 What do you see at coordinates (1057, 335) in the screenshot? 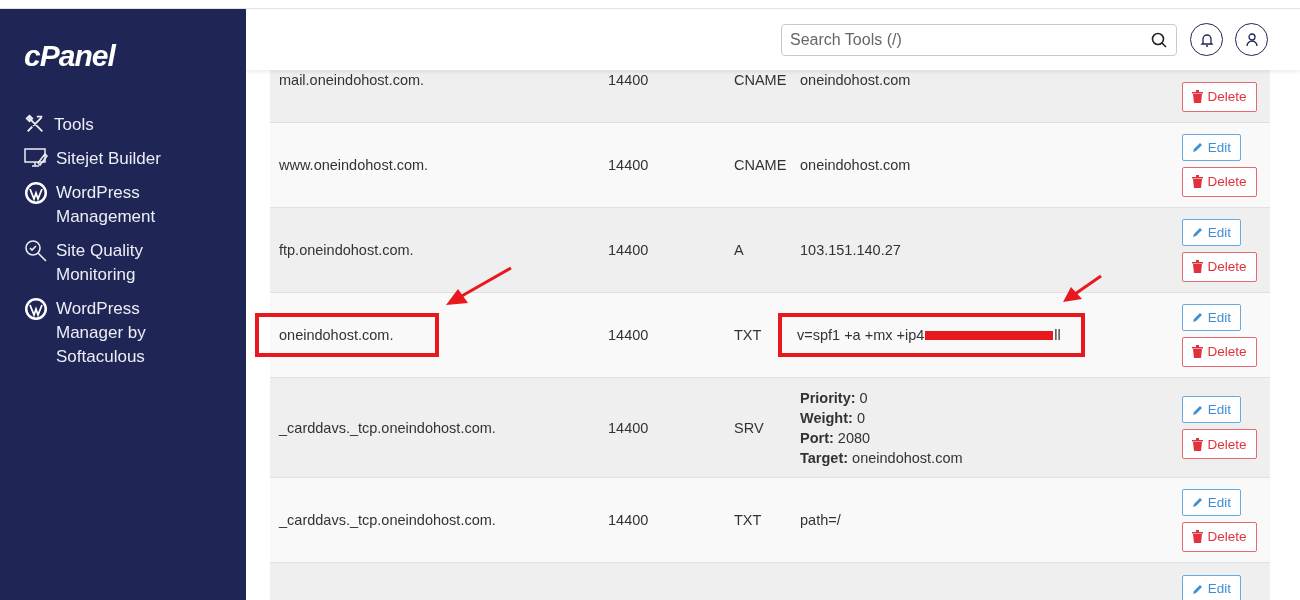
I see `record-value: ll` at bounding box center [1057, 335].